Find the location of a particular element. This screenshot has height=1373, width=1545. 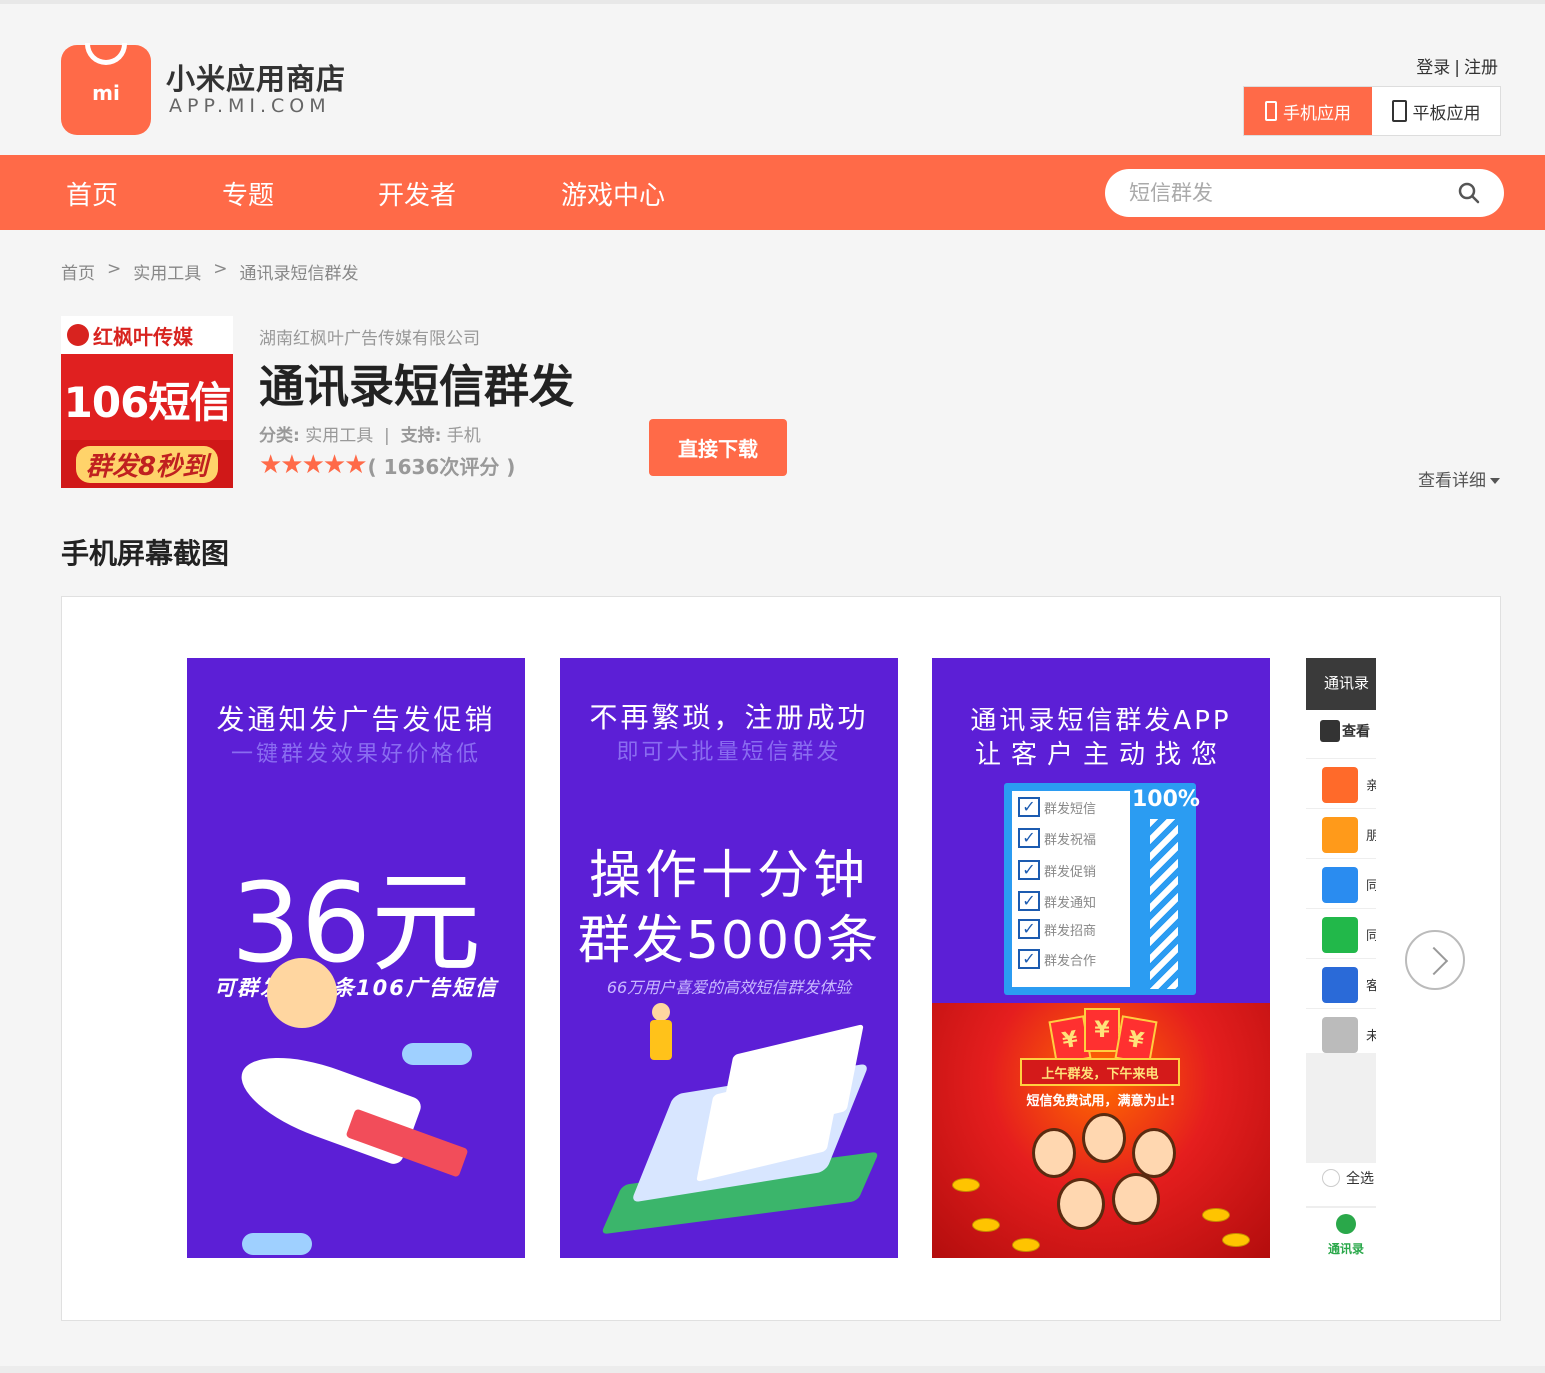

checklist-item: ✓ 群发祝福 is located at coordinates (1057, 838).